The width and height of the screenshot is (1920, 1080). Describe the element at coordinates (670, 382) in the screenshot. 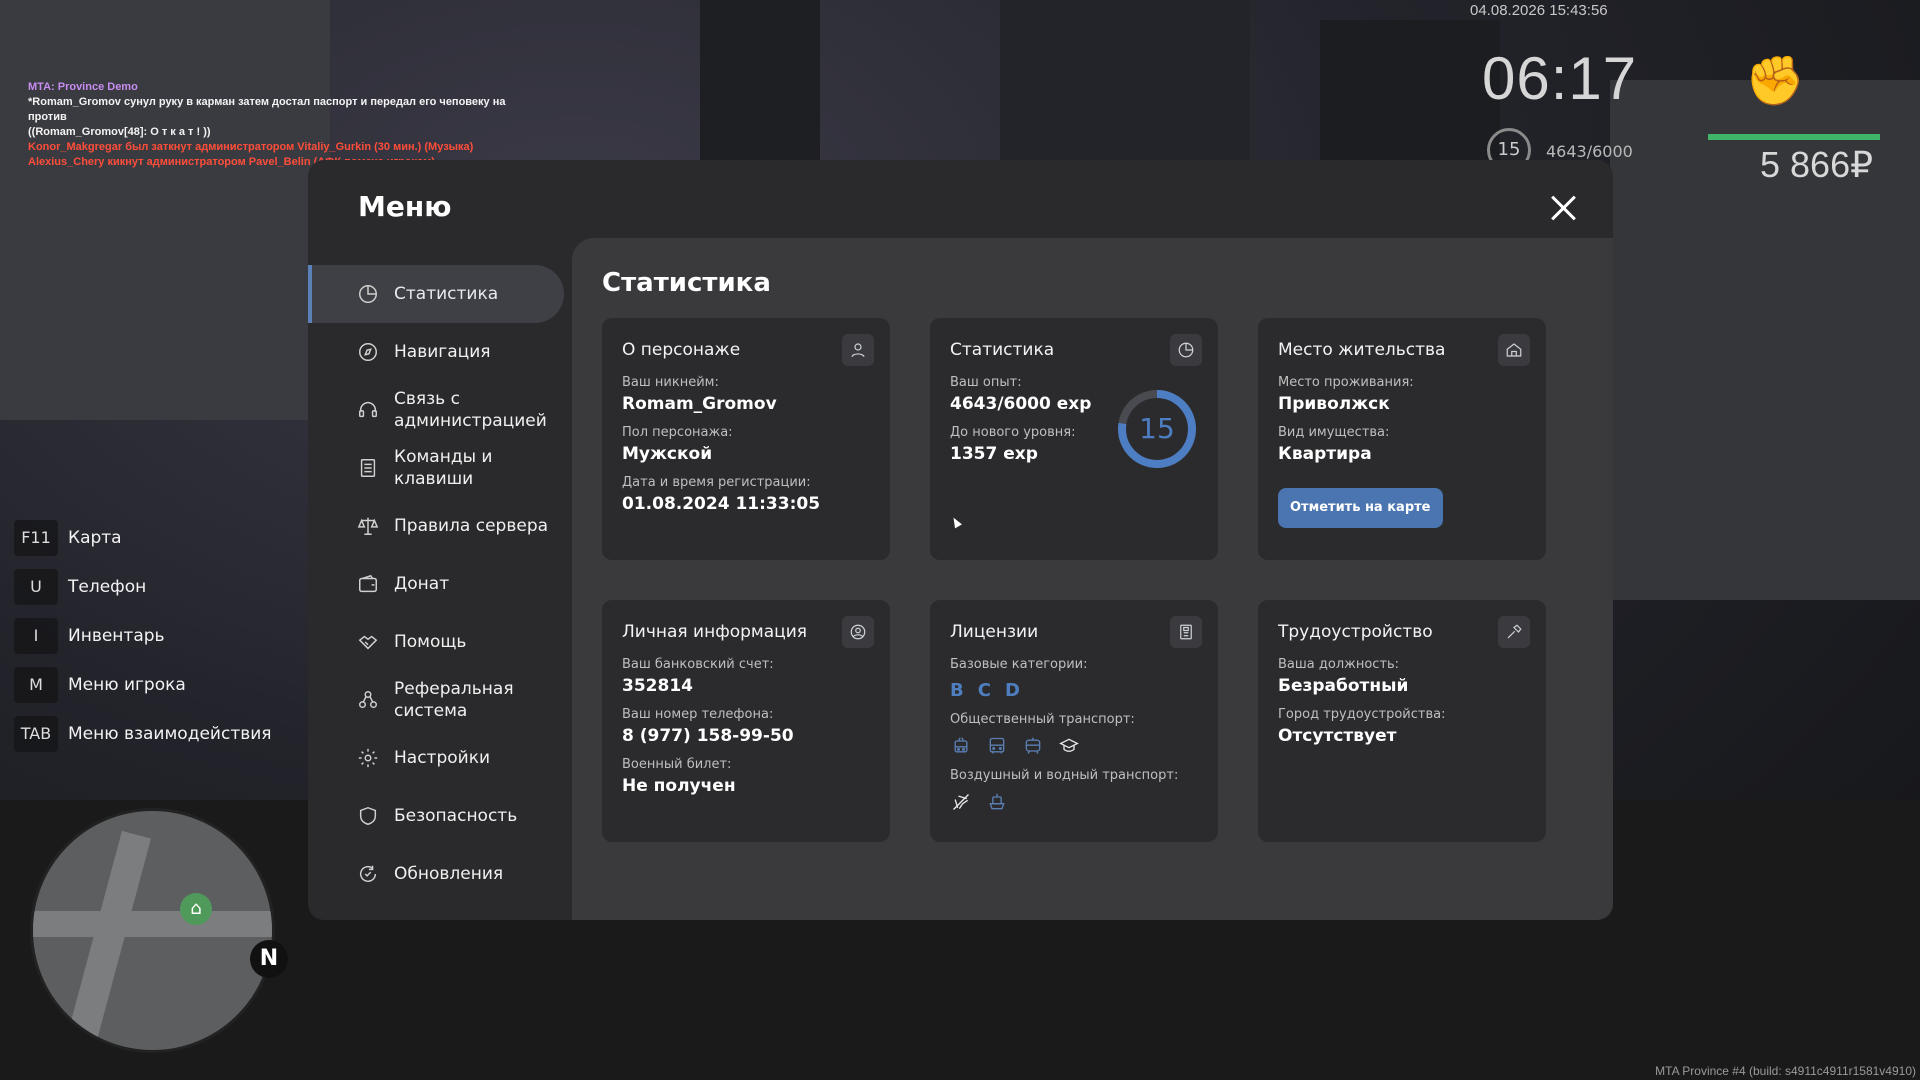

I see `field-label: Ваш никнейм:` at that location.